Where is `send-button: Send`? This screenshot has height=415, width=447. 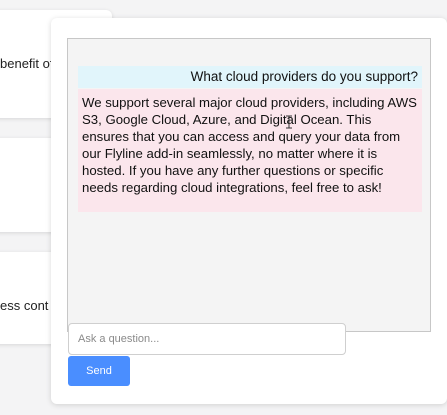 send-button: Send is located at coordinates (99, 371).